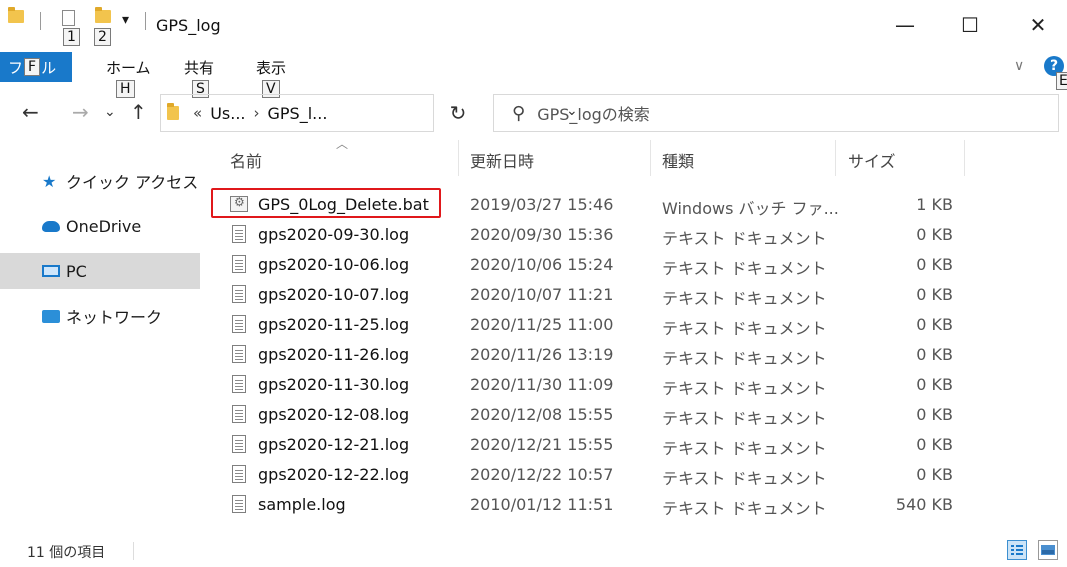 The image size is (1067, 567). What do you see at coordinates (1017, 550) in the screenshot?
I see `details-view-button` at bounding box center [1017, 550].